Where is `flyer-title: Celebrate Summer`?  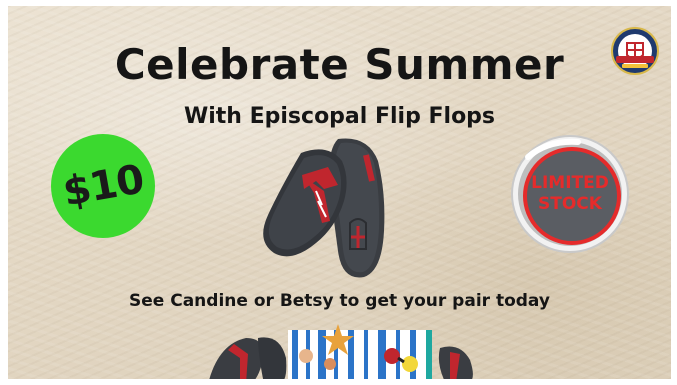 flyer-title: Celebrate Summer is located at coordinates (339, 64).